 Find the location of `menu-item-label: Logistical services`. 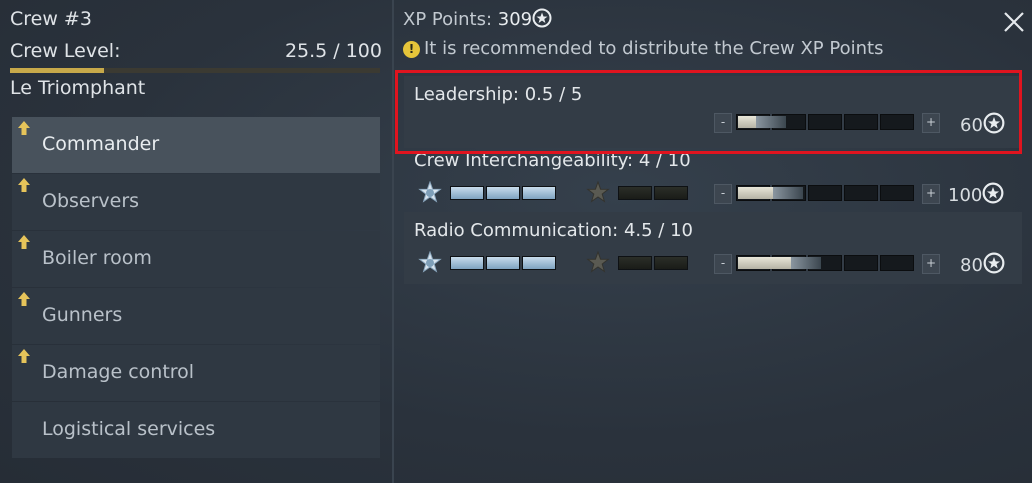

menu-item-label: Logistical services is located at coordinates (129, 429).